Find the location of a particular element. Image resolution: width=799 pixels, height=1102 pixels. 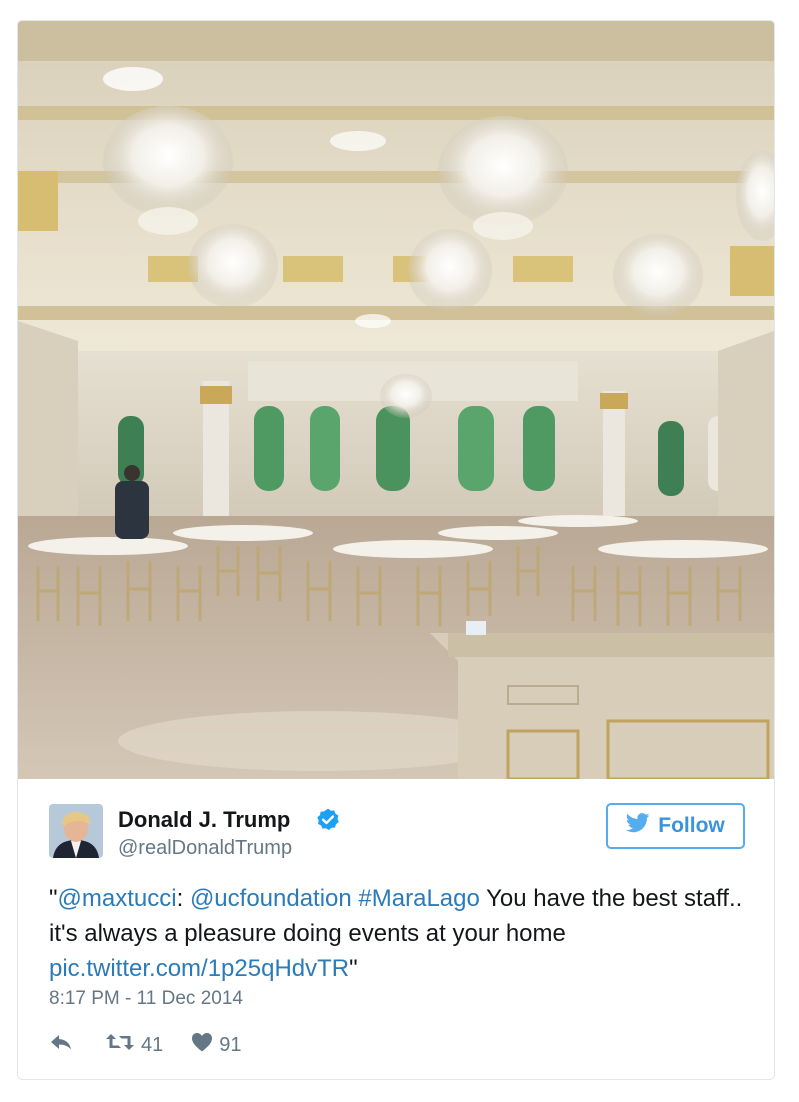

retweet-icon is located at coordinates (120, 1045).